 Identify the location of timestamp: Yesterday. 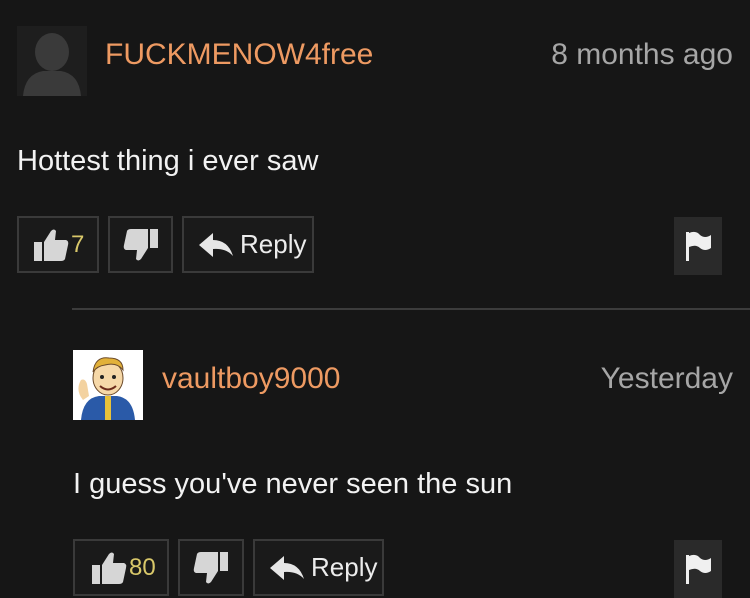
(666, 378).